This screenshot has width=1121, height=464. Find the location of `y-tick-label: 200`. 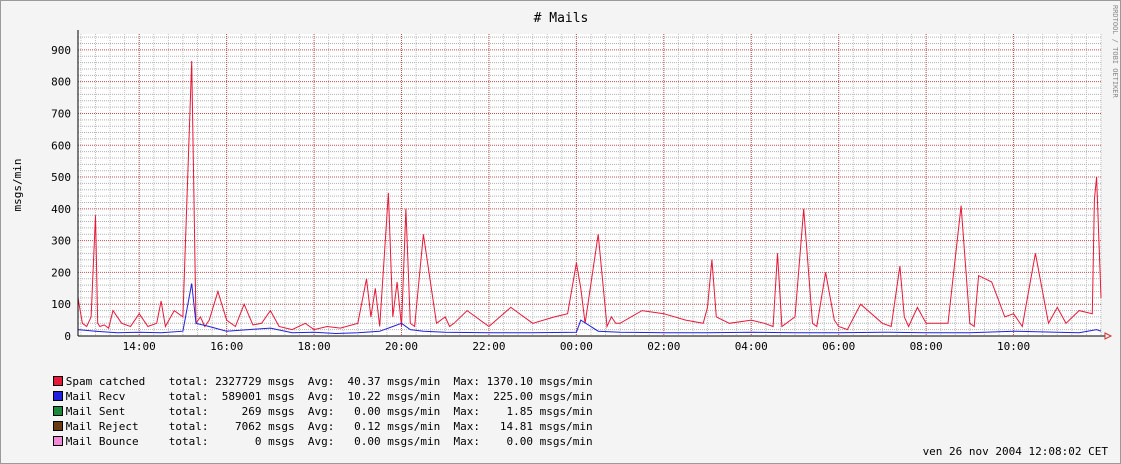

y-tick-label: 200 is located at coordinates (61, 272).